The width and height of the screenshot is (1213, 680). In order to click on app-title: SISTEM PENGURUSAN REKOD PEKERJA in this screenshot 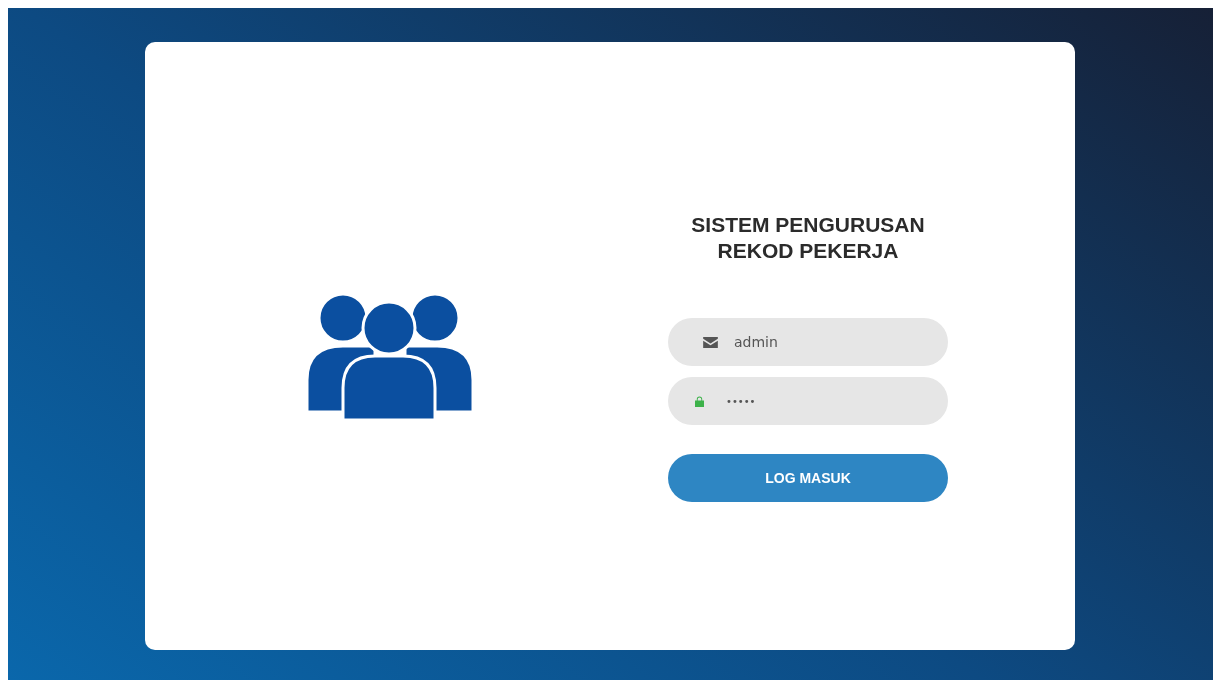, I will do `click(808, 237)`.